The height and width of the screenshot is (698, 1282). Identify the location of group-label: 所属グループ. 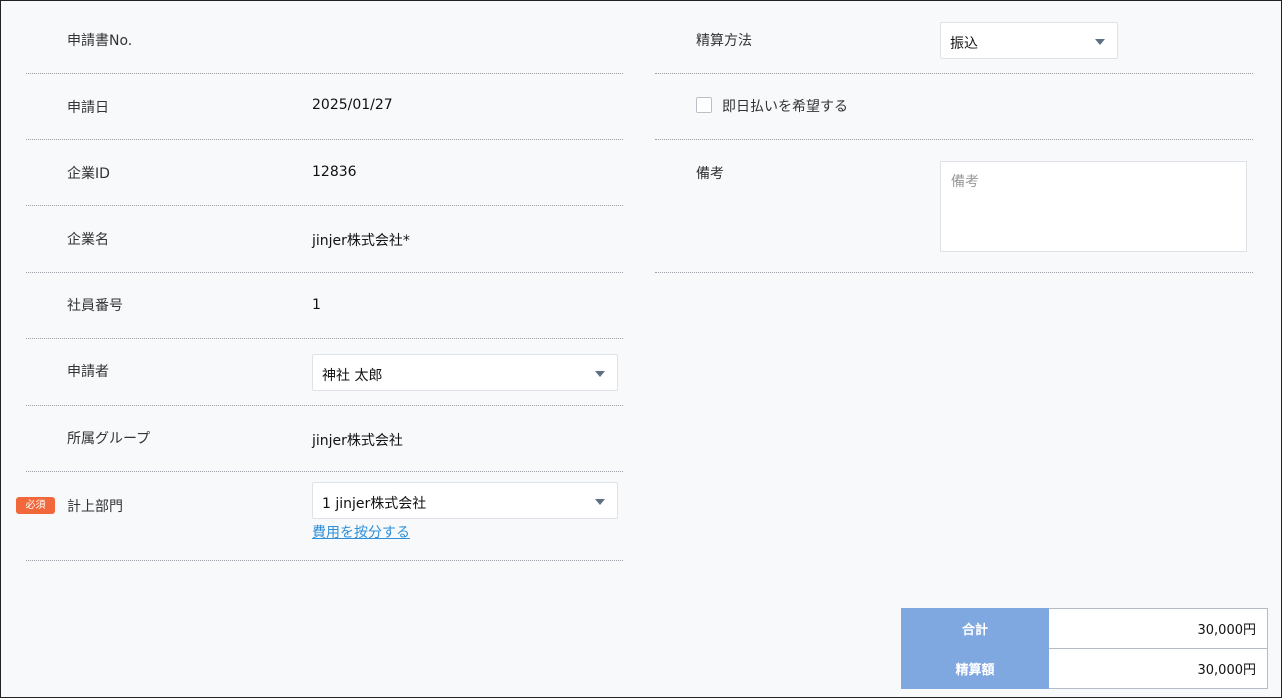
(109, 439).